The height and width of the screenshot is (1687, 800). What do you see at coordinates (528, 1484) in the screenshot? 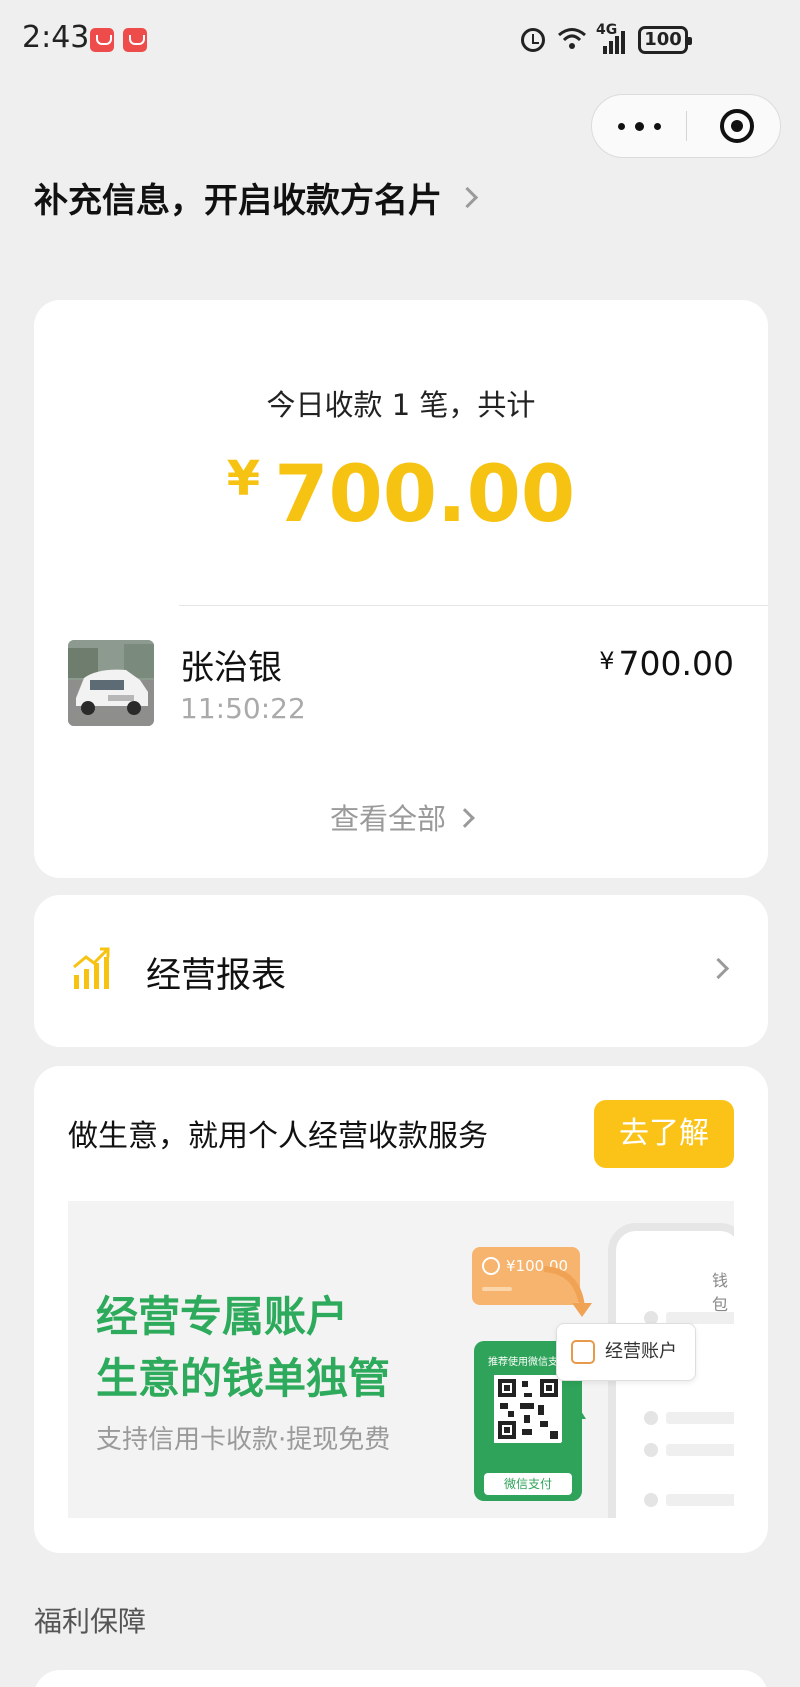
I see `wechat-pay-label: 微信支付` at bounding box center [528, 1484].